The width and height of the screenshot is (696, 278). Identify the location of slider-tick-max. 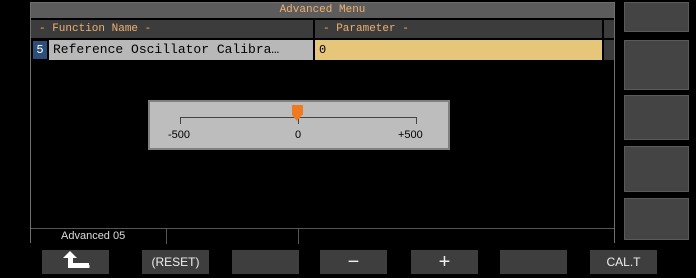
(416, 120).